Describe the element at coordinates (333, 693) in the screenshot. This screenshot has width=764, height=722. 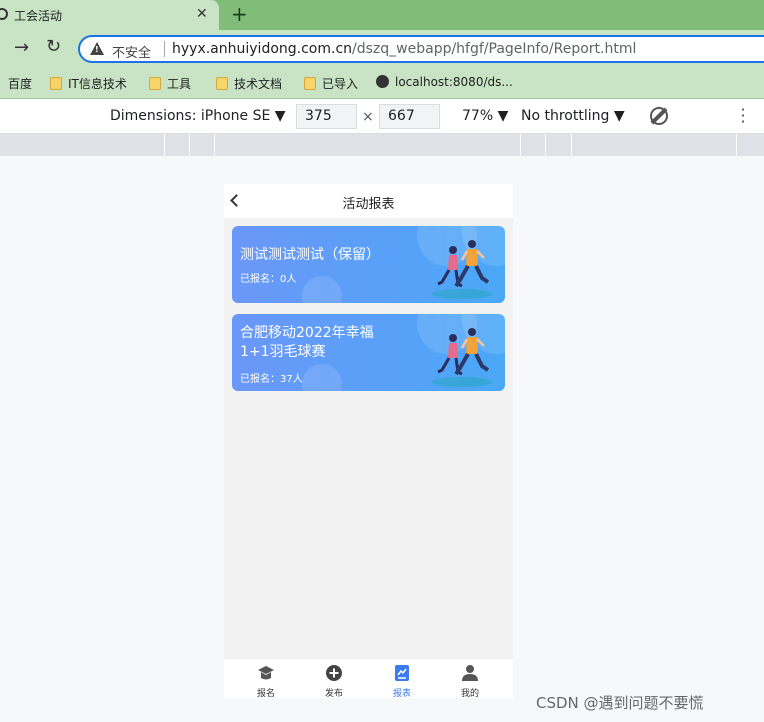
I see `tab-label: 发布` at that location.